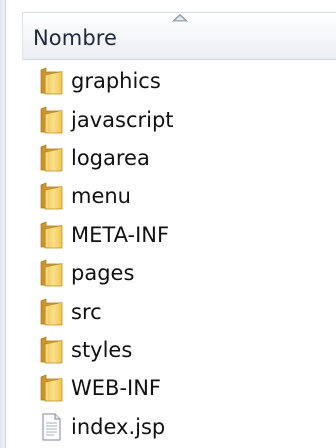 The image size is (336, 448). I want to click on item-name: src, so click(86, 311).